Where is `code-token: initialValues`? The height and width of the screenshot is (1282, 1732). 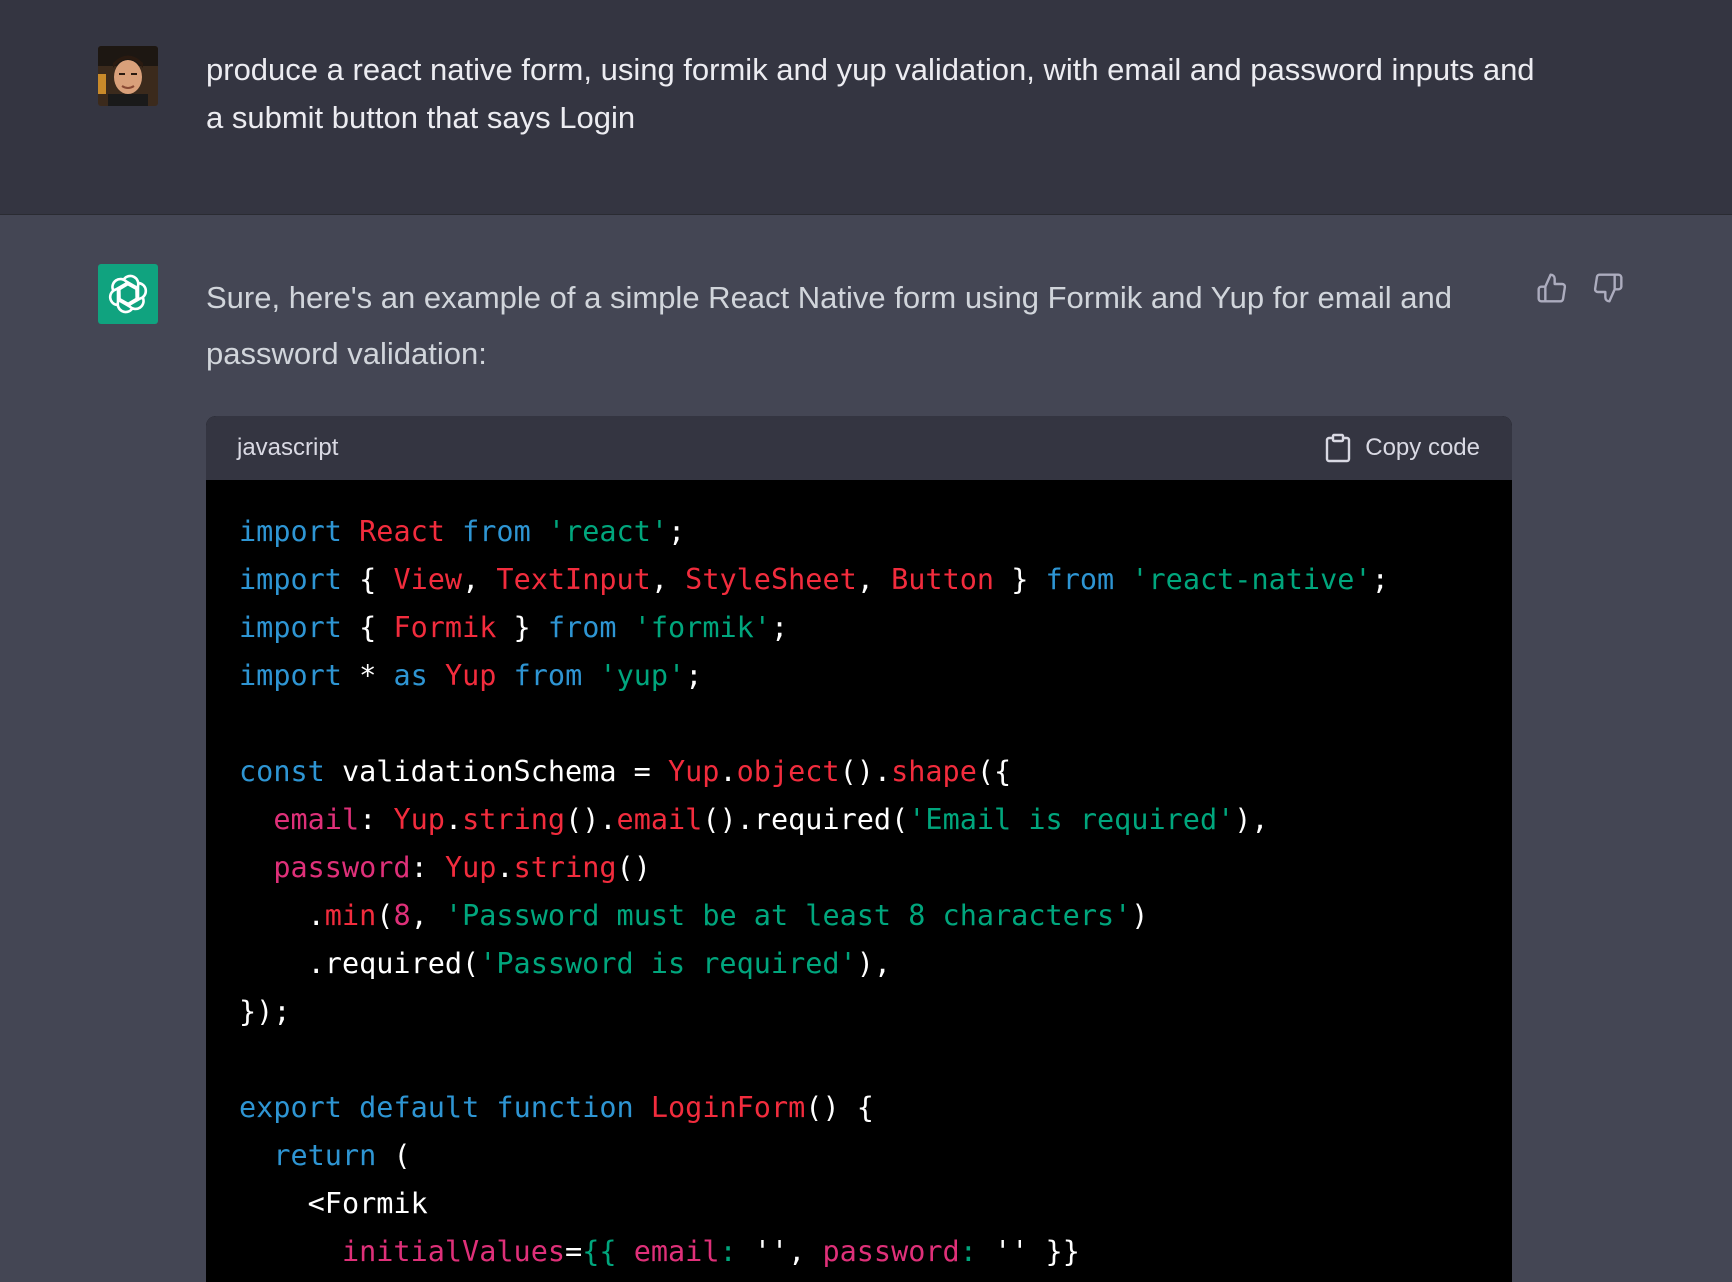
code-token: initialValues is located at coordinates (453, 1251).